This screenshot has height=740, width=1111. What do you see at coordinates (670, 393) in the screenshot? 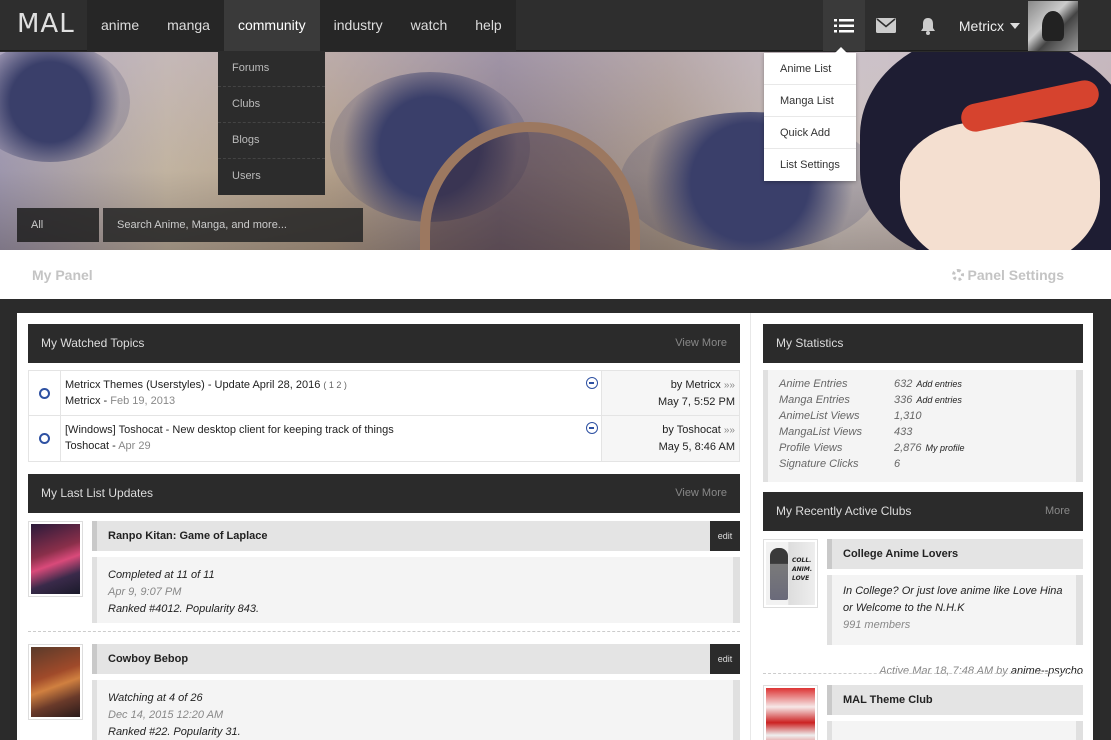
I see `topic-last-post: by Metricx »» May 7, 5:52 PM` at bounding box center [670, 393].